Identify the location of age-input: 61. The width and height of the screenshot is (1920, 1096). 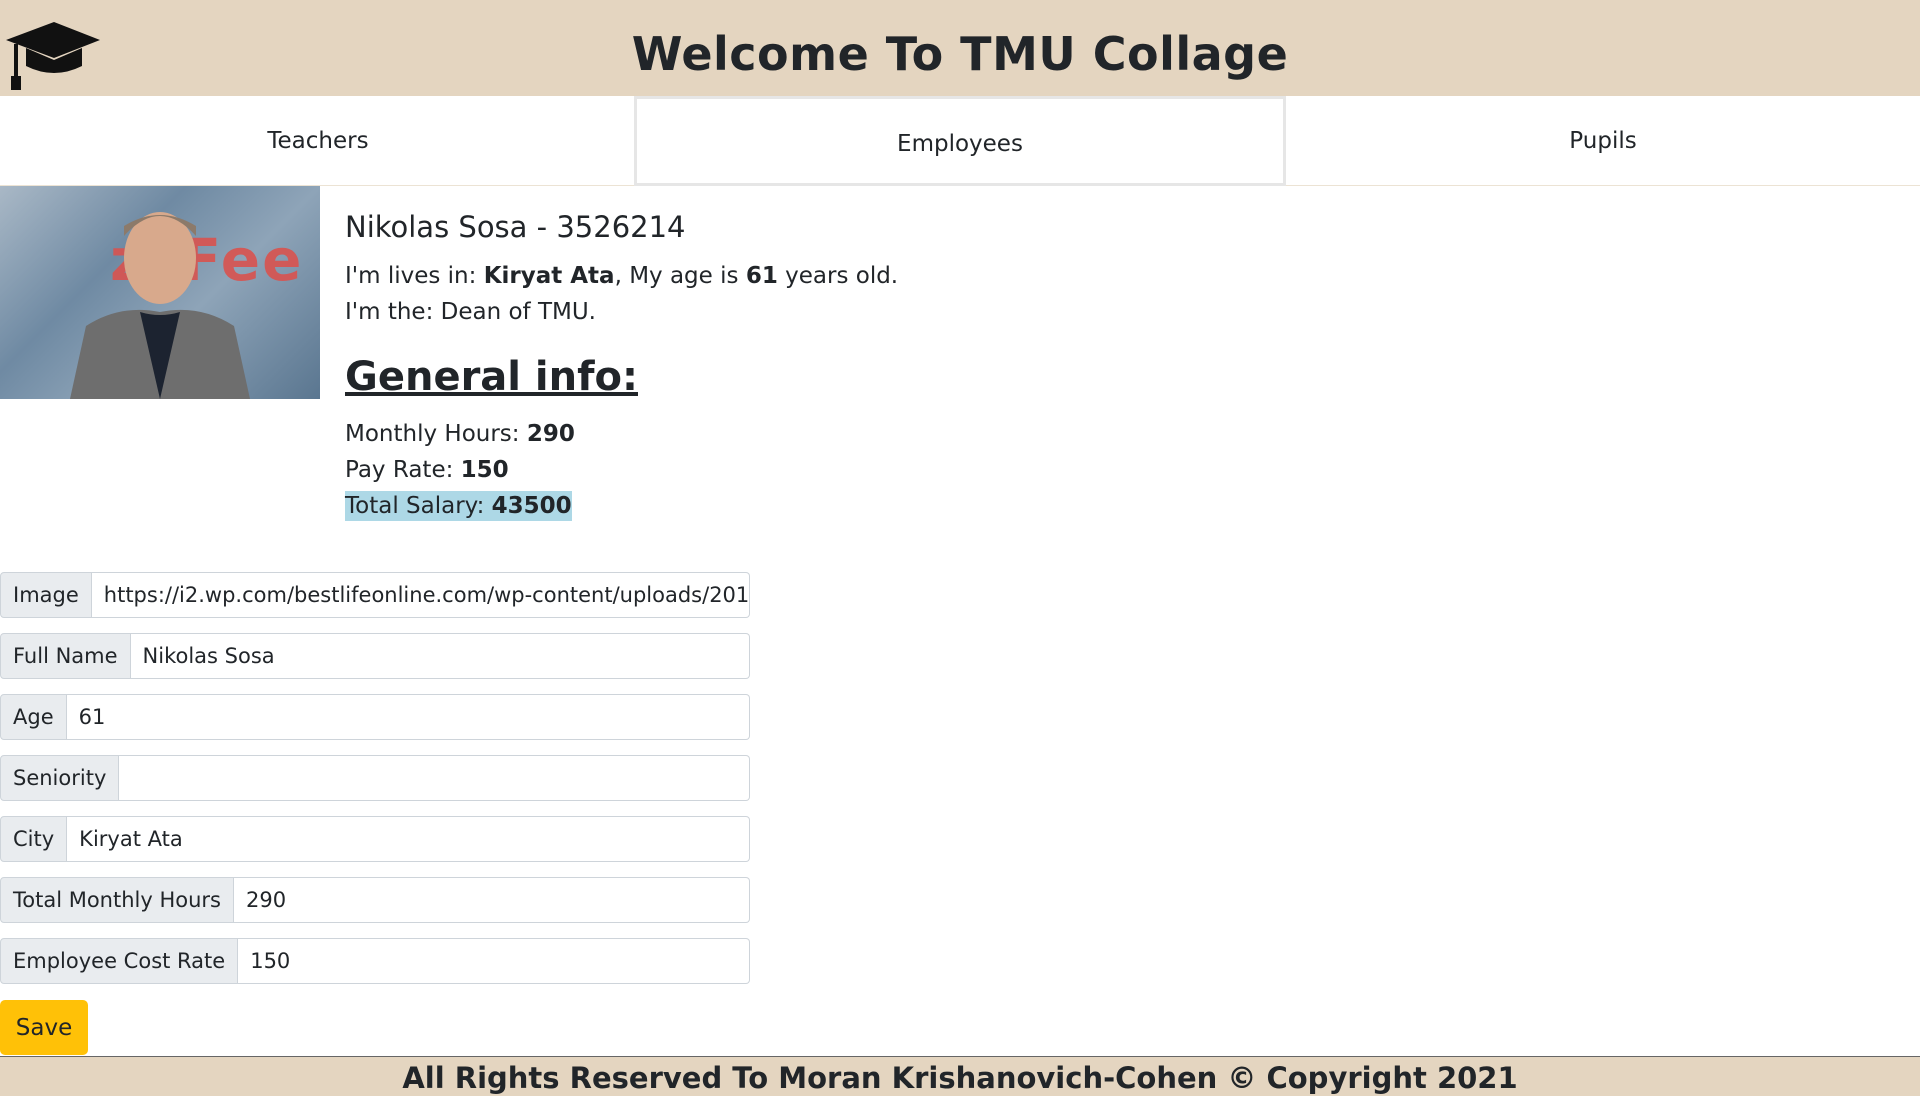
(408, 717).